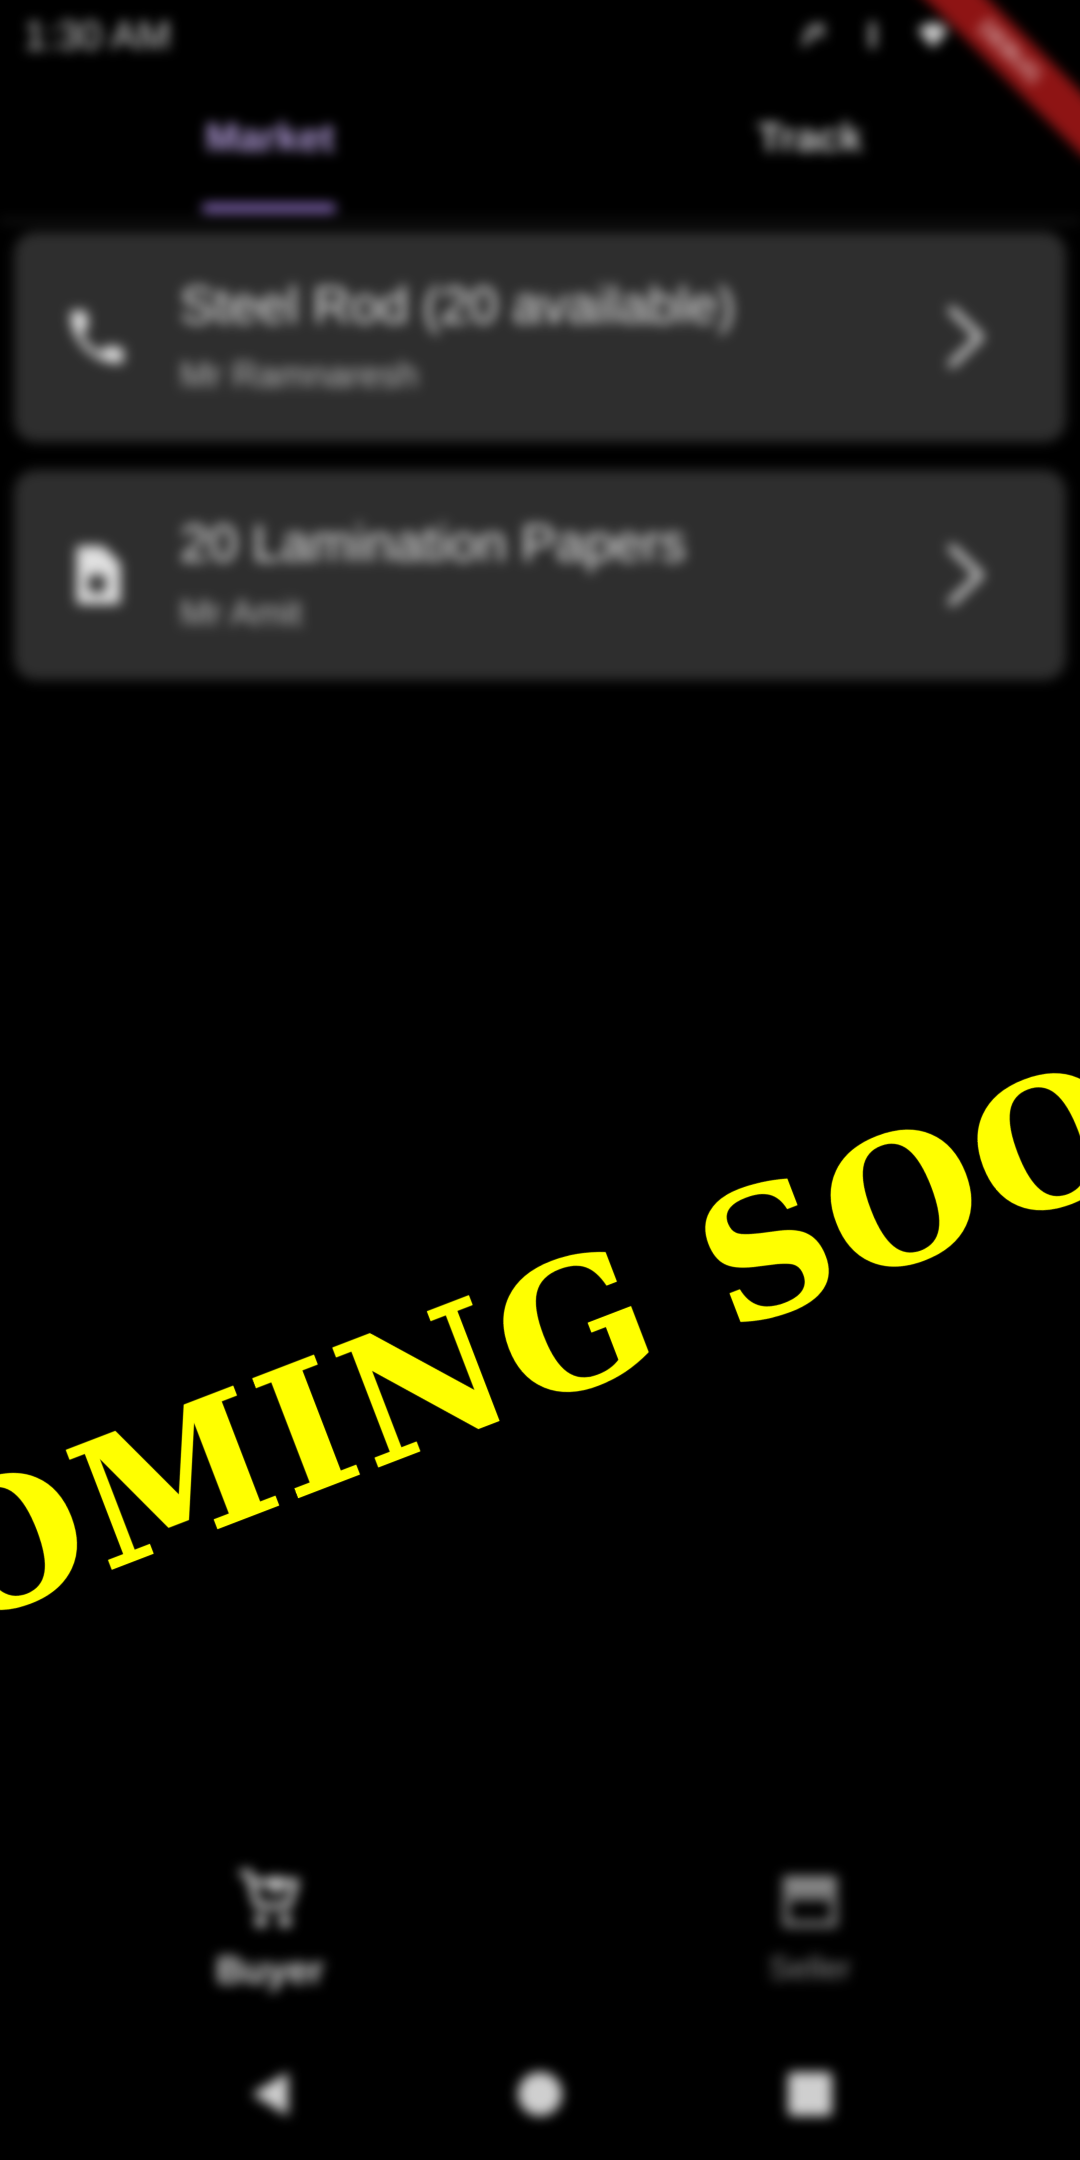 Image resolution: width=1080 pixels, height=2160 pixels. What do you see at coordinates (299, 374) in the screenshot?
I see `listing-subtitle: Mr Ramnaresh` at bounding box center [299, 374].